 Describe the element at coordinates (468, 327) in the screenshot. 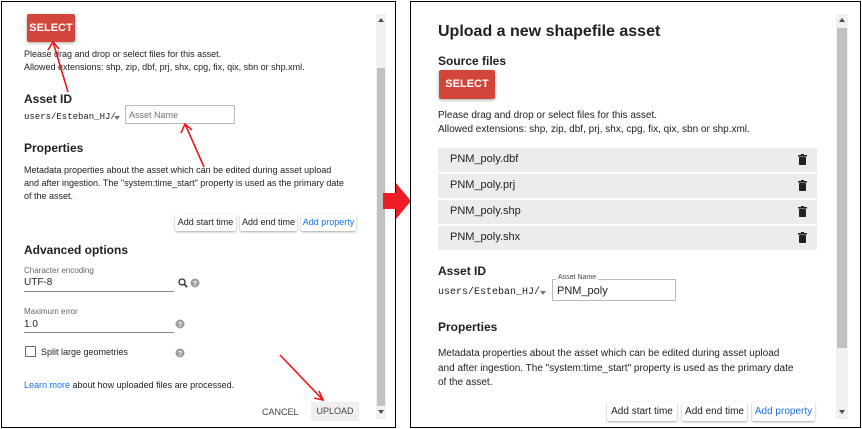

I see `properties-heading: Properties` at that location.